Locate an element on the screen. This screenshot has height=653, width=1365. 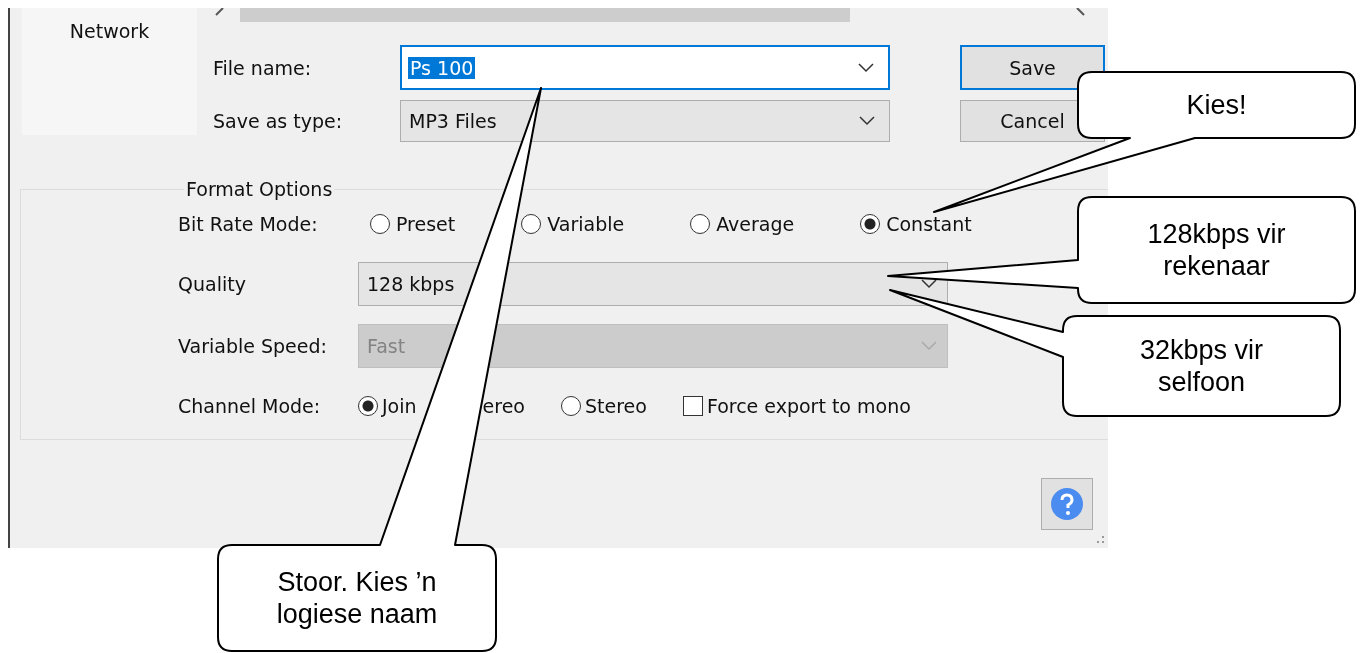
radio-label: Variable is located at coordinates (586, 224).